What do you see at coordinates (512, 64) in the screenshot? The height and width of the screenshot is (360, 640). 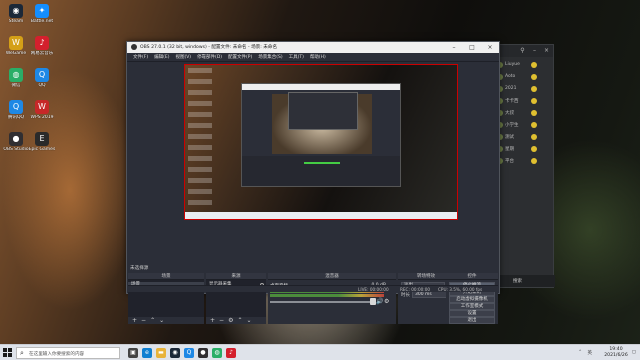 I see `chat-row-text: Liuyue` at bounding box center [512, 64].